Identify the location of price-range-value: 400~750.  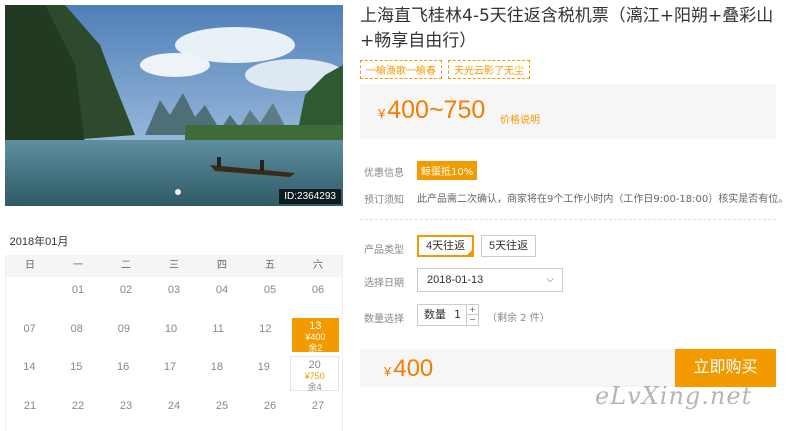
(436, 110).